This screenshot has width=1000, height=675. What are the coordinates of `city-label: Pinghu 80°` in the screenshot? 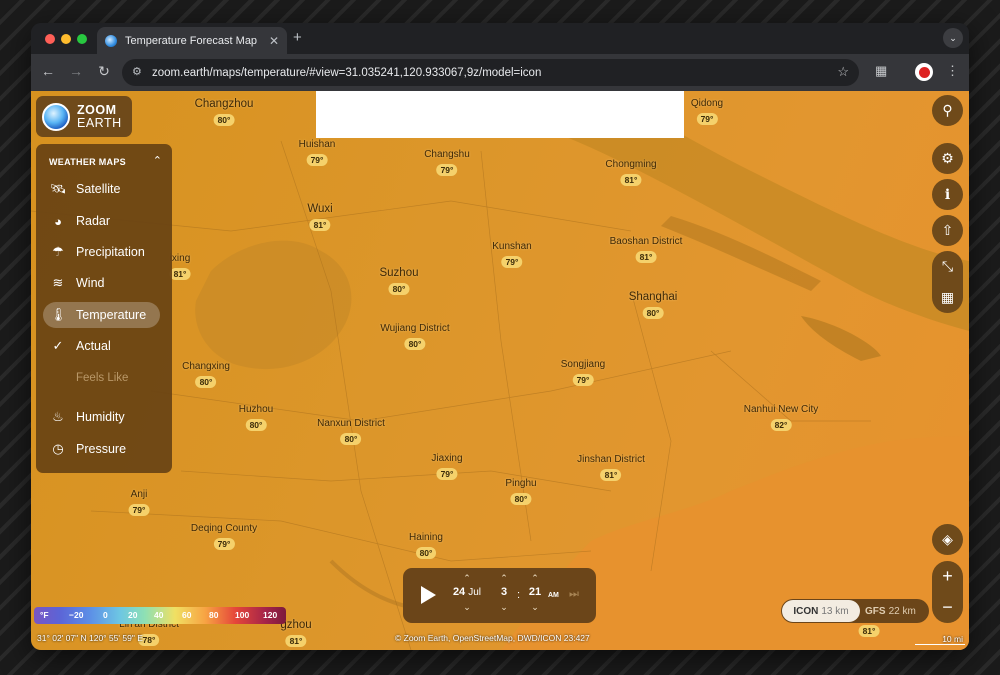 It's located at (521, 492).